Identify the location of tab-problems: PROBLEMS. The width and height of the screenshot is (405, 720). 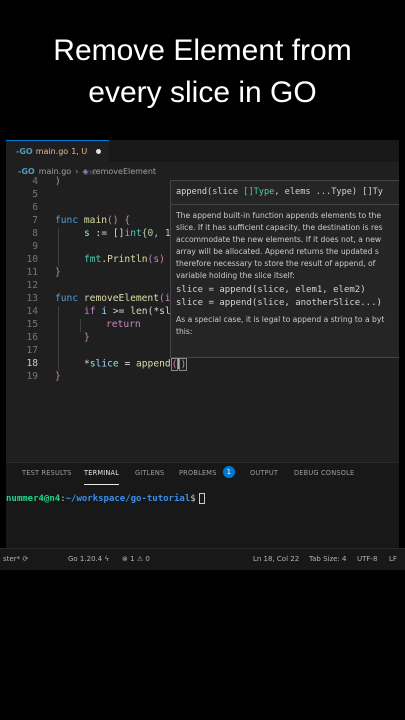
(198, 477).